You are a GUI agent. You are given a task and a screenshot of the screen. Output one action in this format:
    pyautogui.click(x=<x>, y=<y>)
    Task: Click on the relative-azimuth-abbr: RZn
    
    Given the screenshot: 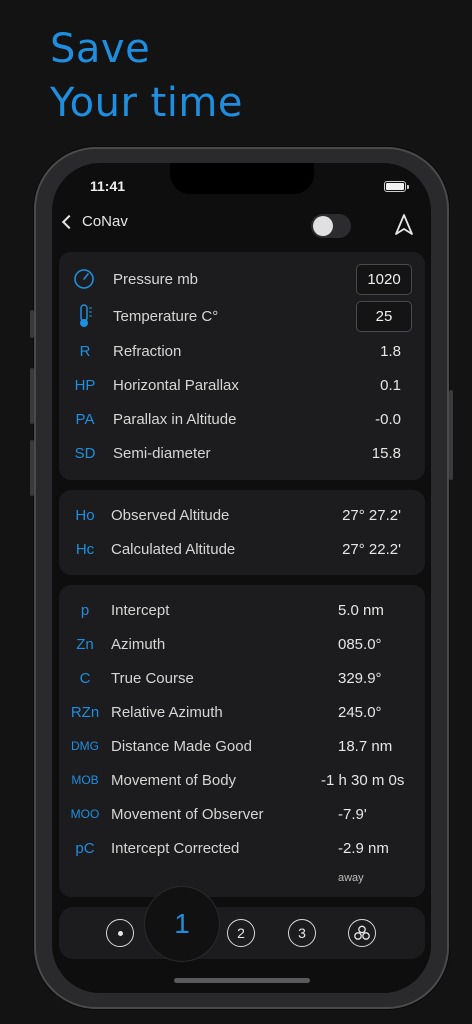 What is the action you would take?
    pyautogui.click(x=85, y=712)
    